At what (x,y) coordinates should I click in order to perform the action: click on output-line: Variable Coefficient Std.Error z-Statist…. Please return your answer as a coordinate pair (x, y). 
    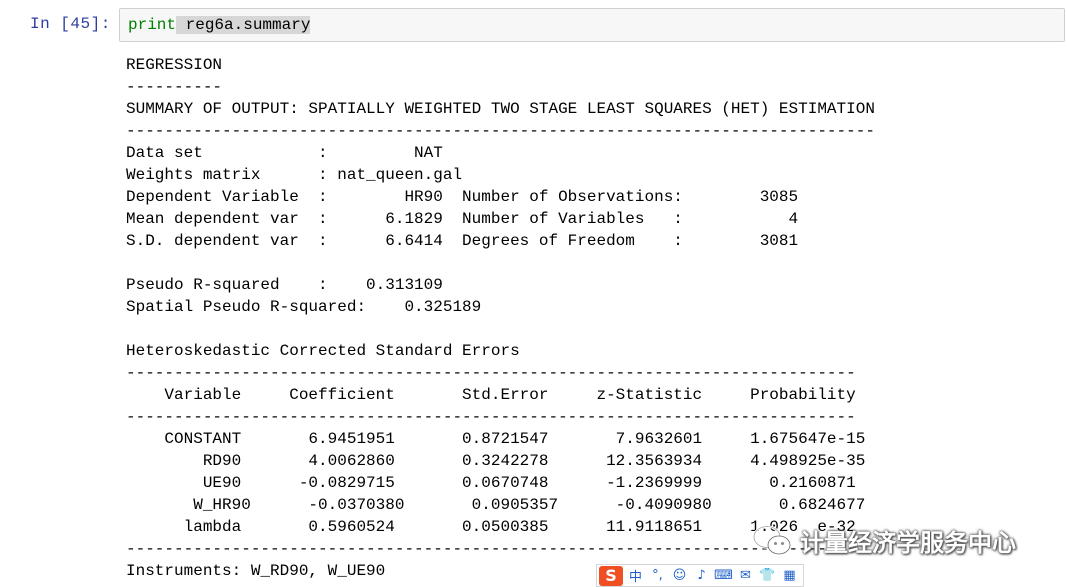
    Looking at the image, I should click on (491, 395).